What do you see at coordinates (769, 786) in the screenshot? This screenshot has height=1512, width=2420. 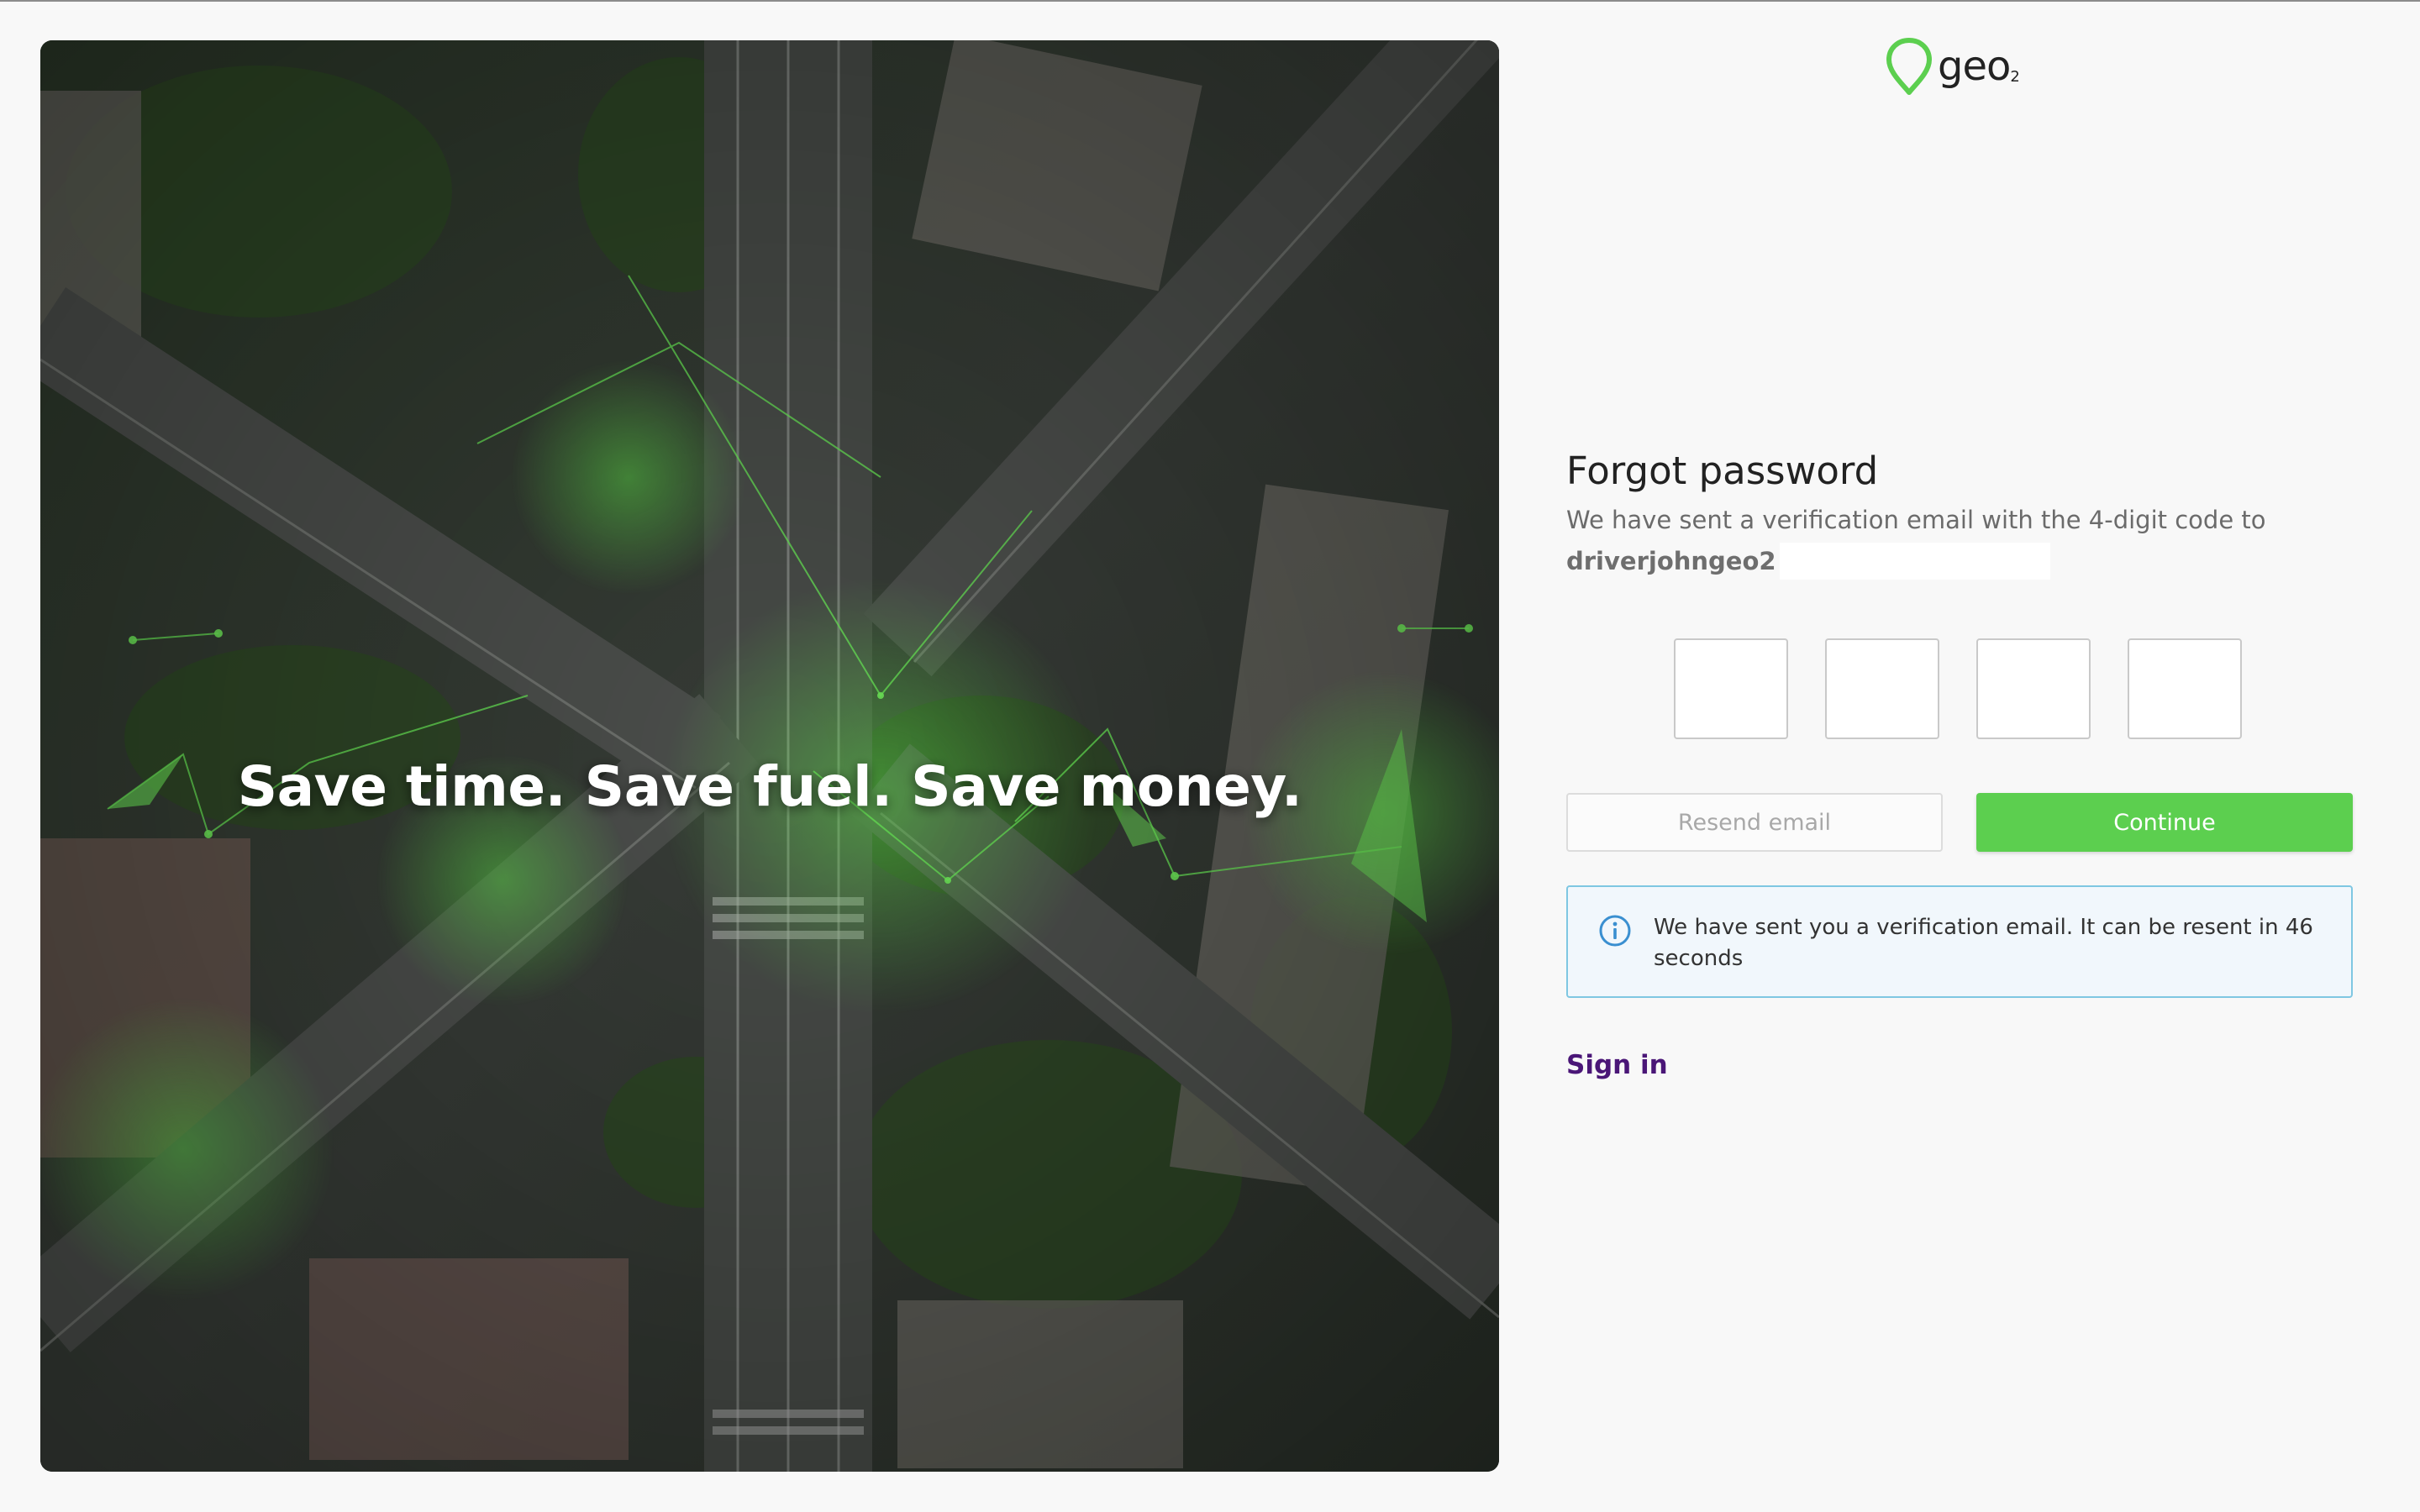 I see `hero-tagline: Save time. Save fuel. Save money.` at bounding box center [769, 786].